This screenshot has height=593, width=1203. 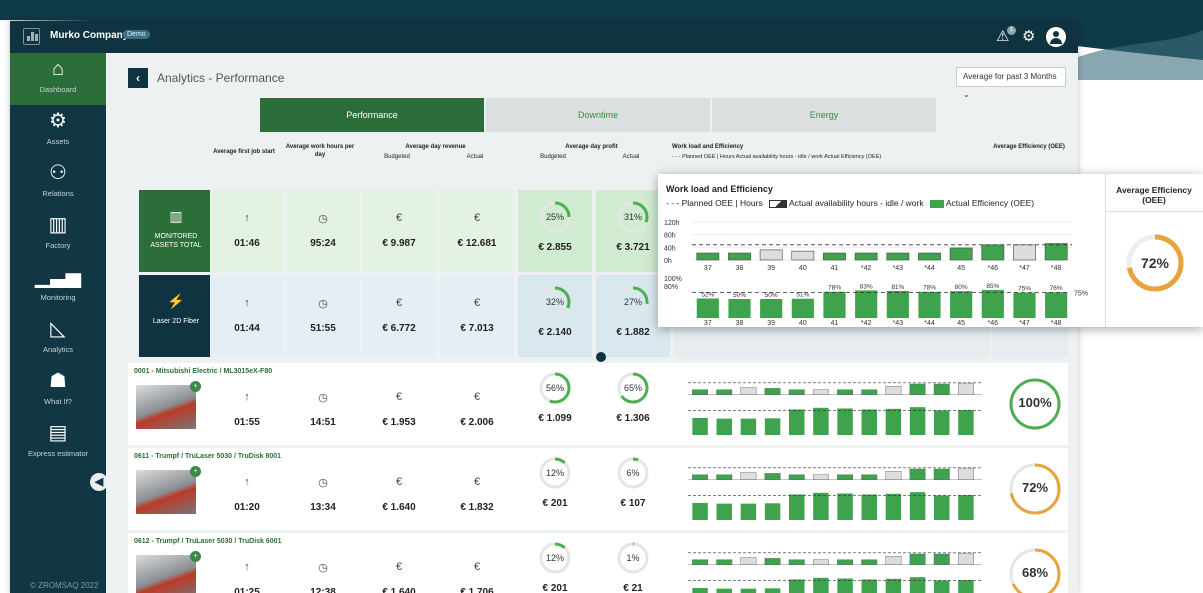 What do you see at coordinates (399, 570) in the screenshot?
I see `cell-rev_budget: € € 1.640` at bounding box center [399, 570].